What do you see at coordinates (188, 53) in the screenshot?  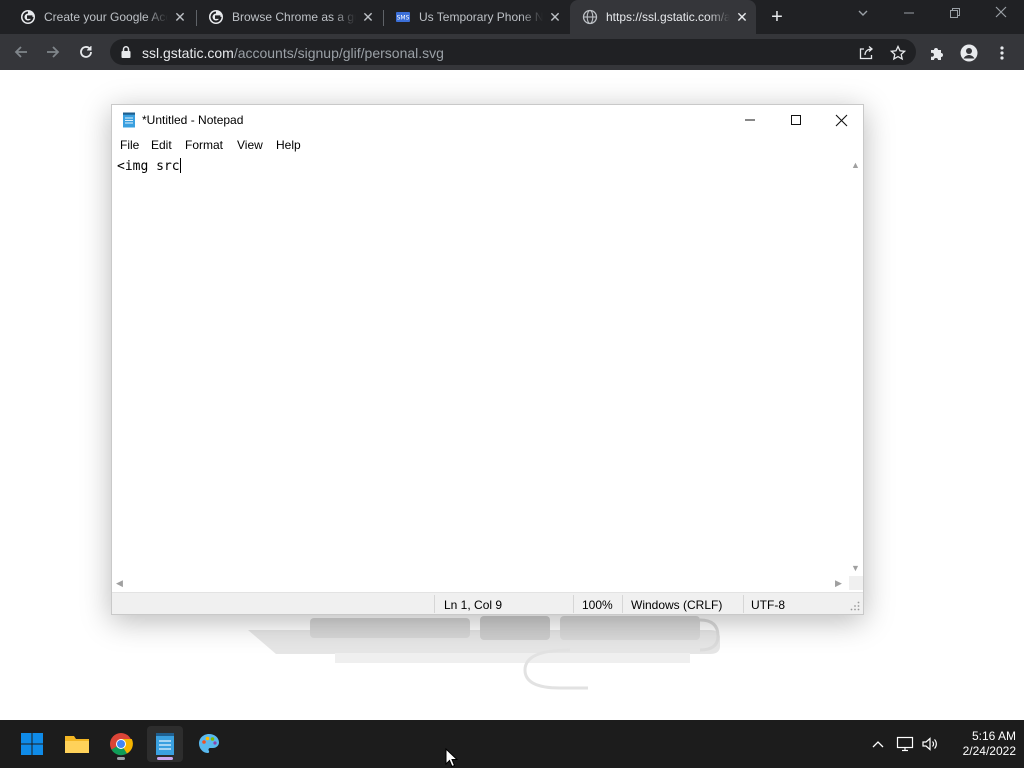 I see `url-host: ssl.gstatic.com` at bounding box center [188, 53].